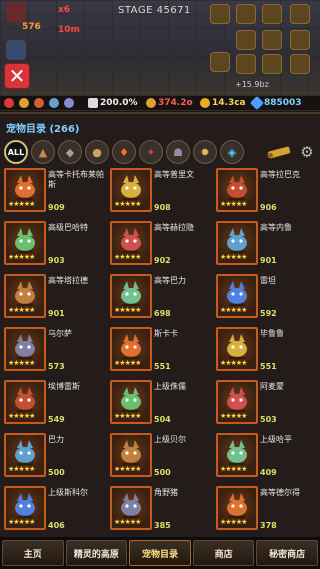 This screenshot has width=320, height=569. Describe the element at coordinates (170, 386) in the screenshot. I see `pet-name: 上级侏儒` at that location.